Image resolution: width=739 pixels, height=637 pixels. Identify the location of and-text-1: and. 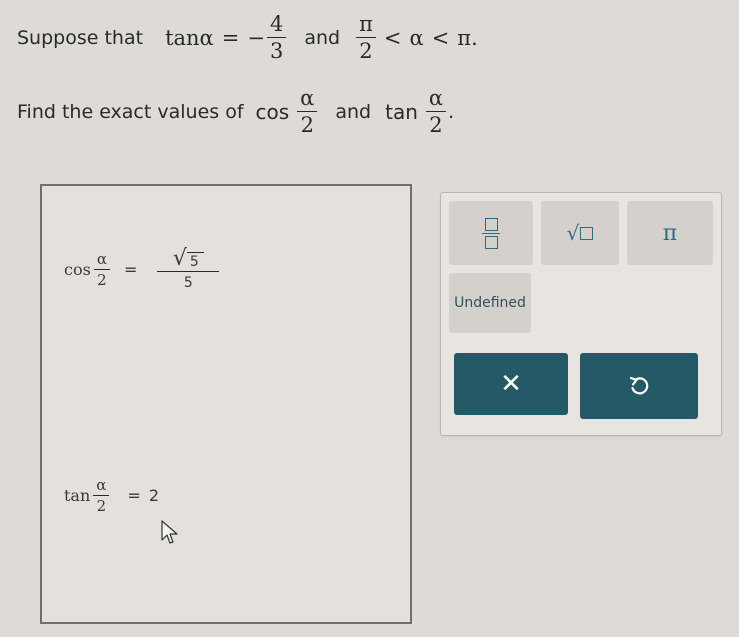
(322, 37).